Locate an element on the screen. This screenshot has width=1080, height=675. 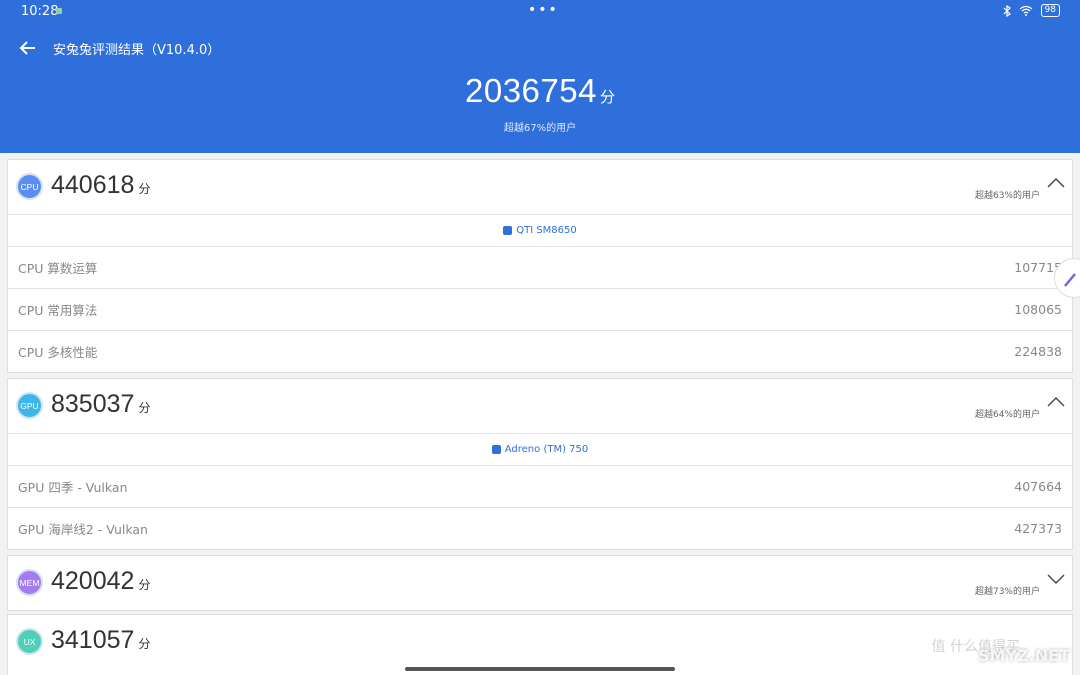
cpu-chip-name: QTI SM8650 is located at coordinates (546, 230).